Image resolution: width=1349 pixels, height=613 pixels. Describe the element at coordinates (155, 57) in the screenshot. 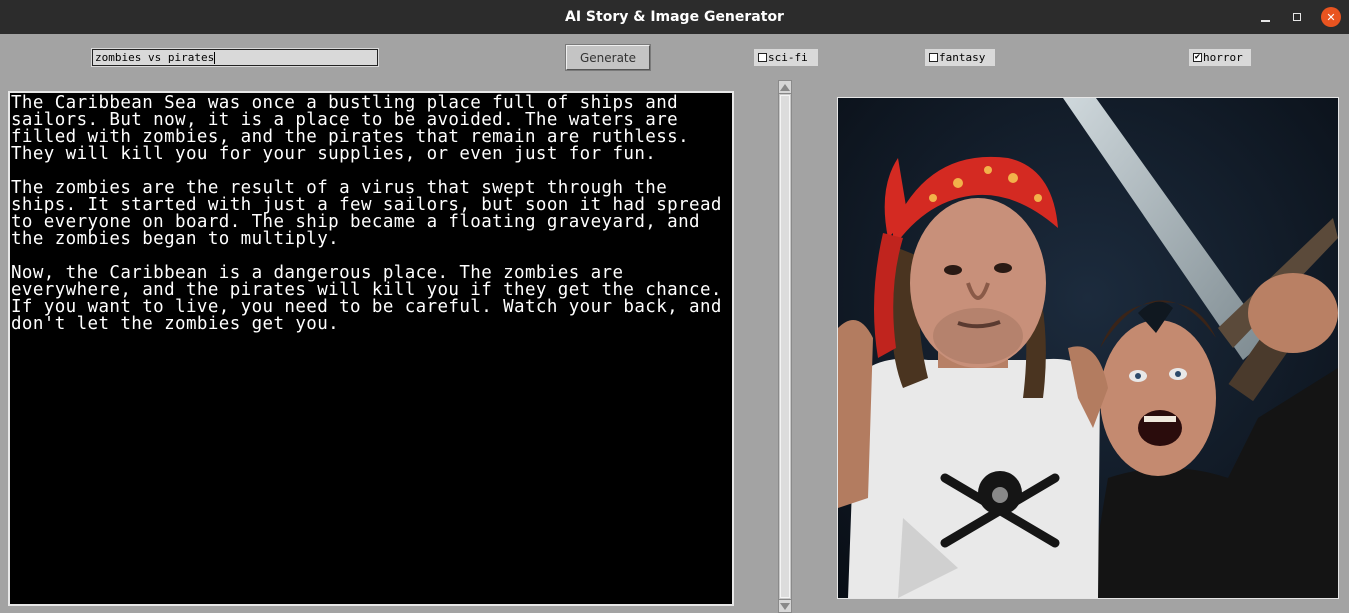

I see `prompt-input-value: zombies vs pirates` at that location.